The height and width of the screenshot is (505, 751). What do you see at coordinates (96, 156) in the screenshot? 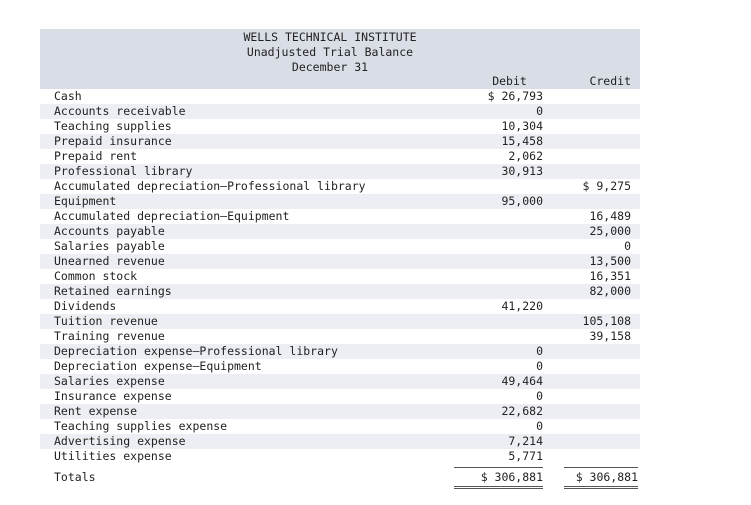
I see `account-name: Prepaid rent` at bounding box center [96, 156].